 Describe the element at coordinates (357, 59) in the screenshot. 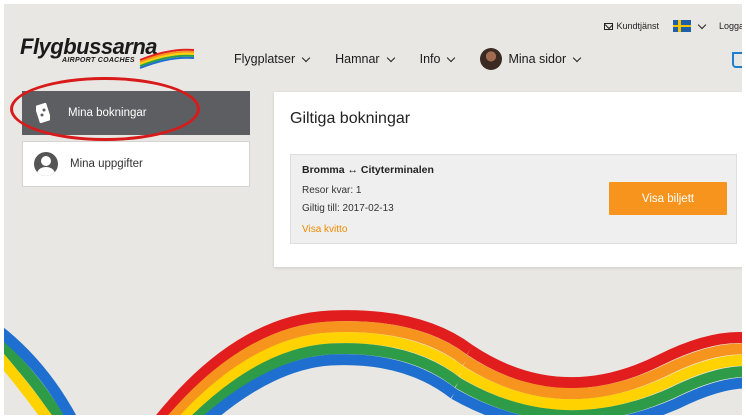

I see `nav-label: Hamnar` at that location.